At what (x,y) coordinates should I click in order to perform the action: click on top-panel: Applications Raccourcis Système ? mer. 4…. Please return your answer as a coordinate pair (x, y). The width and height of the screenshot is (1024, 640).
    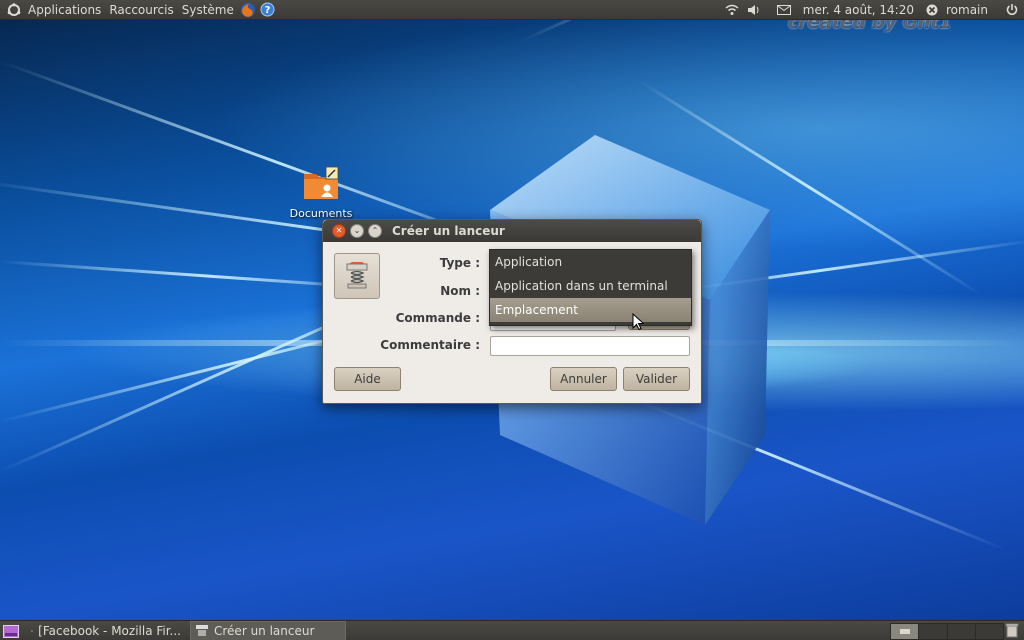
    Looking at the image, I should click on (512, 10).